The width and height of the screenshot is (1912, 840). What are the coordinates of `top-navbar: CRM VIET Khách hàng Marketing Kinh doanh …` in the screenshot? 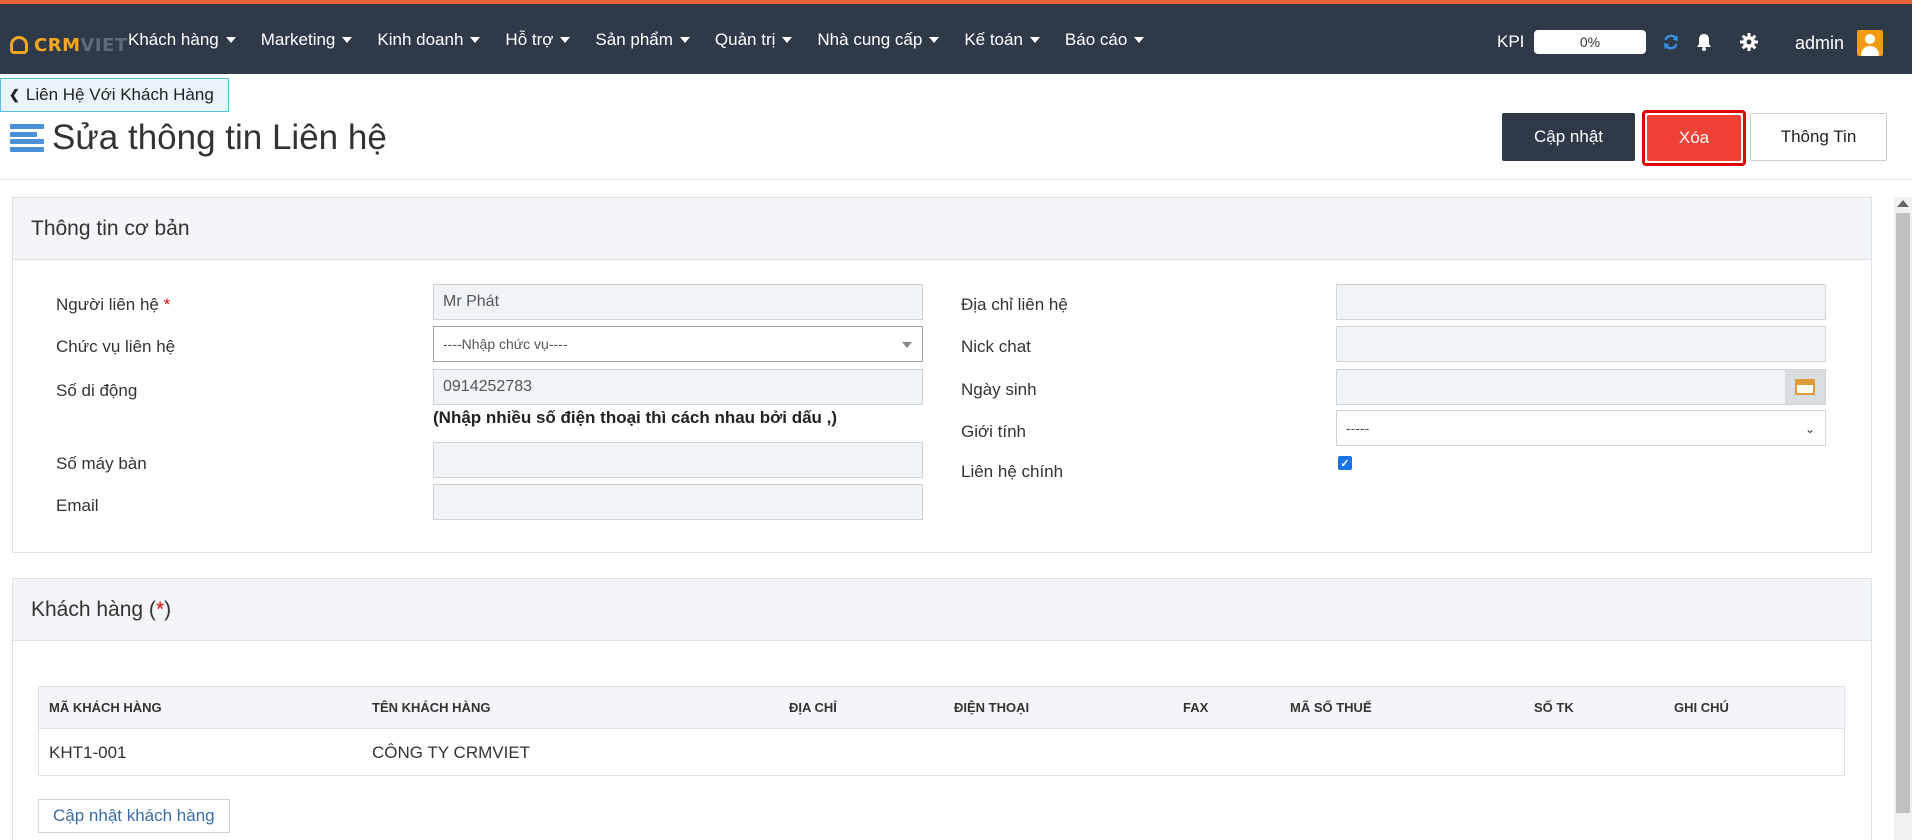 It's located at (956, 37).